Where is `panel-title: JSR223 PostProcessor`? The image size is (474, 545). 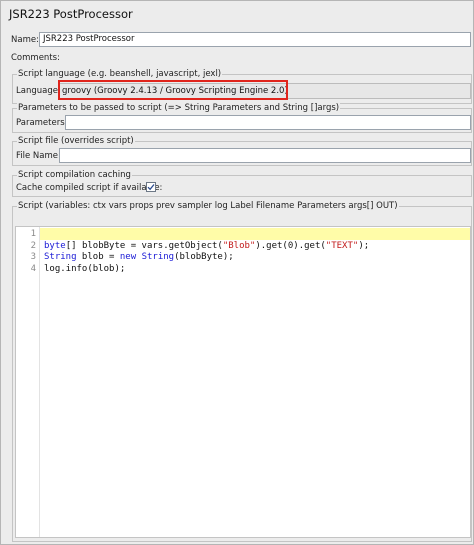
panel-title: JSR223 PostProcessor is located at coordinates (71, 14).